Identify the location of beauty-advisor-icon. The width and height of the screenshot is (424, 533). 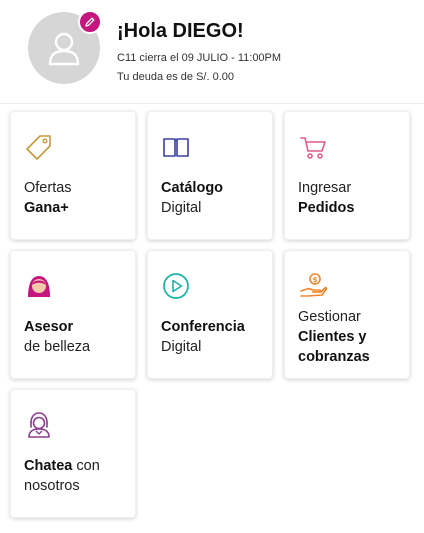
(39, 286).